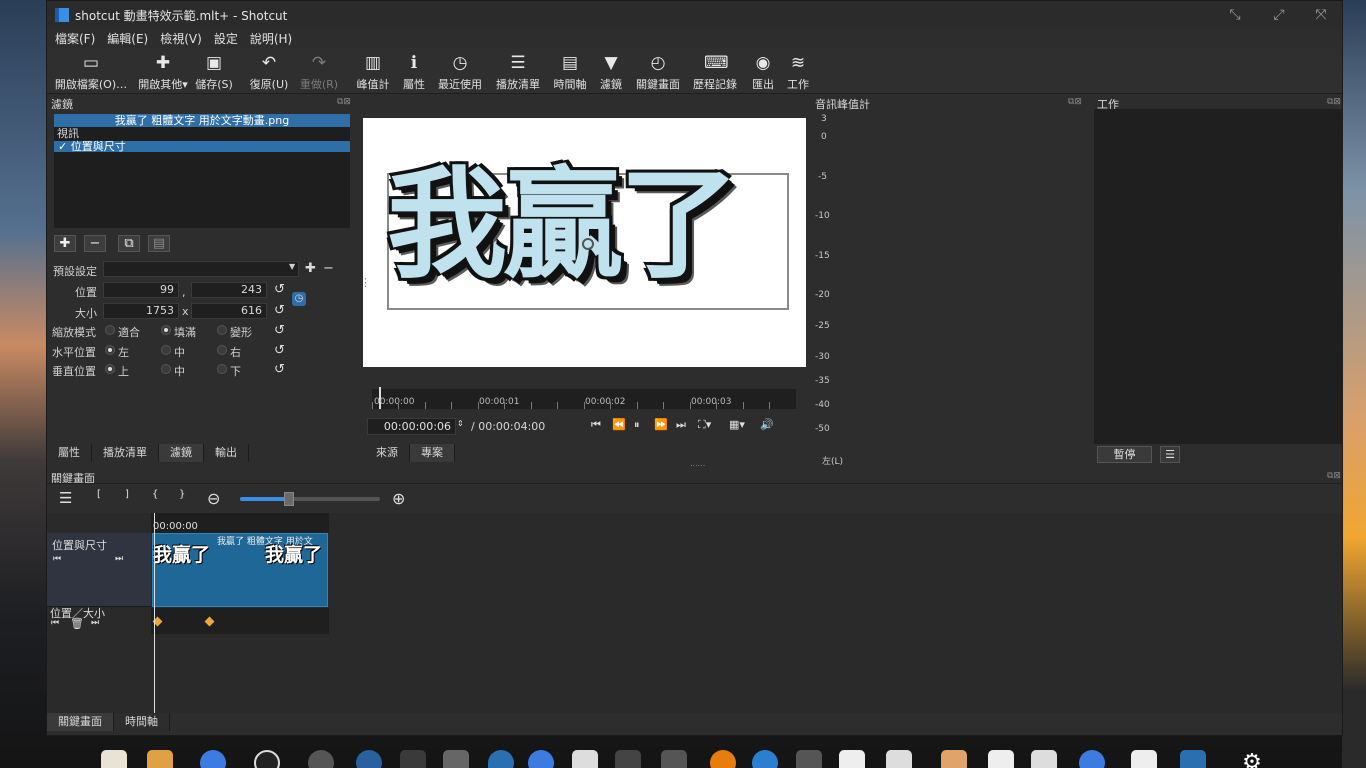  I want to click on size-mode-distort-radio, so click(222, 330).